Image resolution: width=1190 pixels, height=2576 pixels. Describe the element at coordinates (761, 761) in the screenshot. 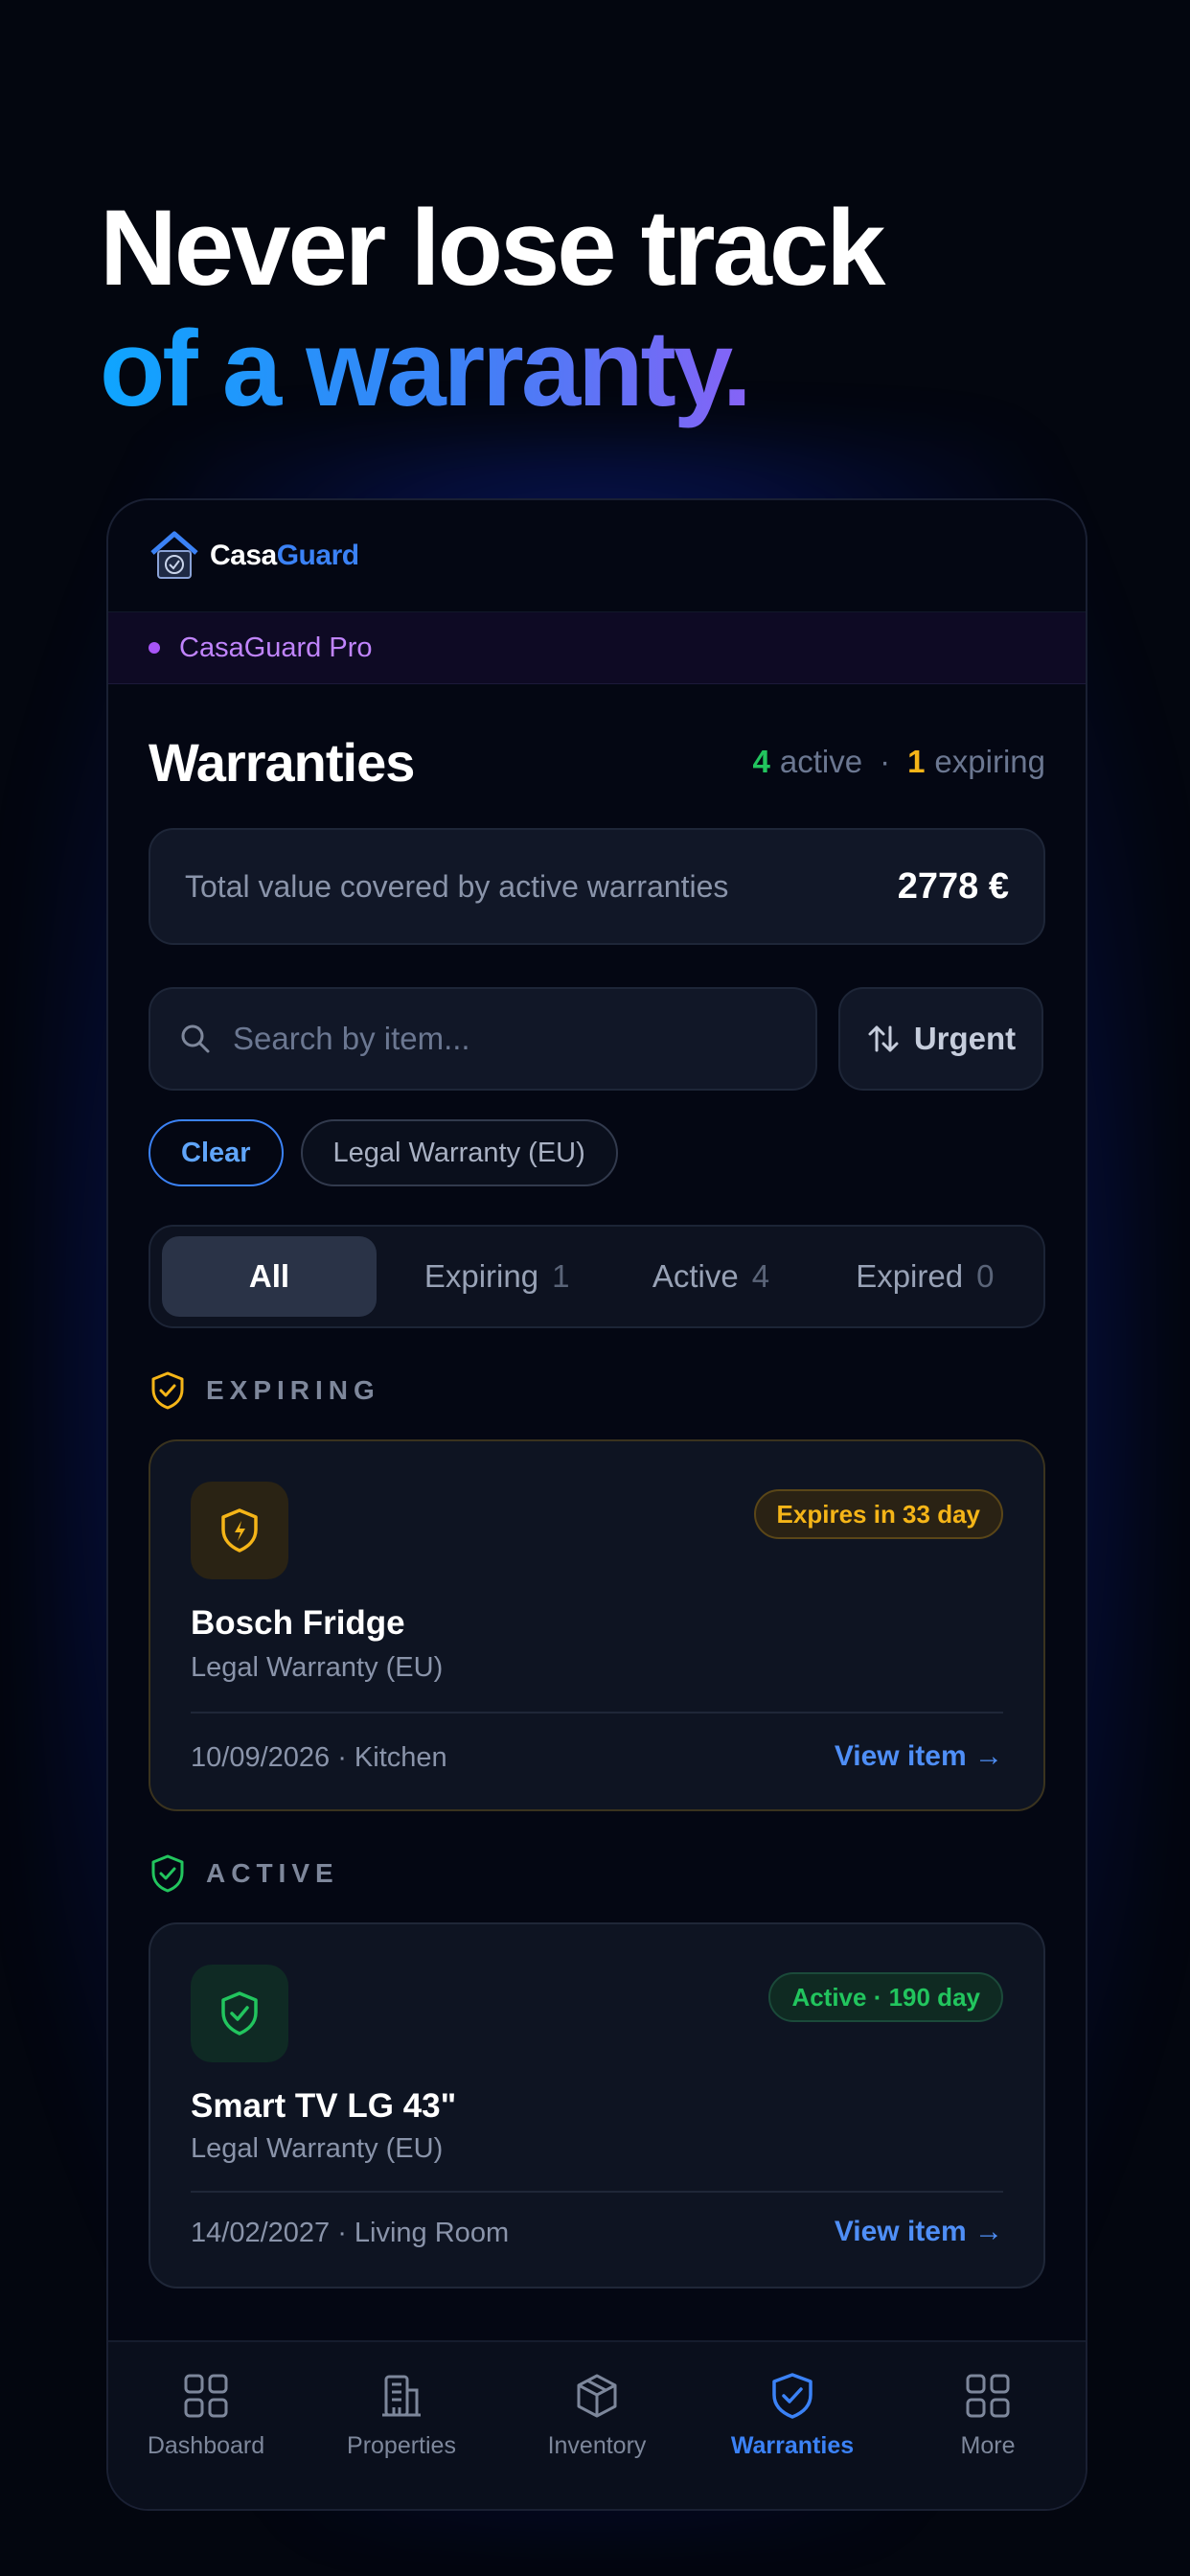

I see `active-count: 4` at that location.